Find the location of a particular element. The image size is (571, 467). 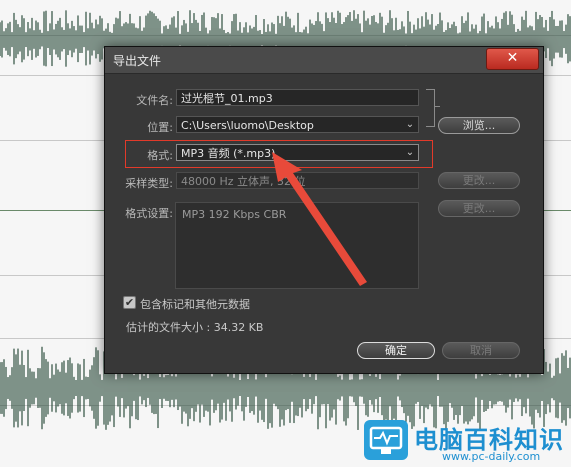

format-settings-box: MP3 192 Kbps CBR is located at coordinates (297, 245).